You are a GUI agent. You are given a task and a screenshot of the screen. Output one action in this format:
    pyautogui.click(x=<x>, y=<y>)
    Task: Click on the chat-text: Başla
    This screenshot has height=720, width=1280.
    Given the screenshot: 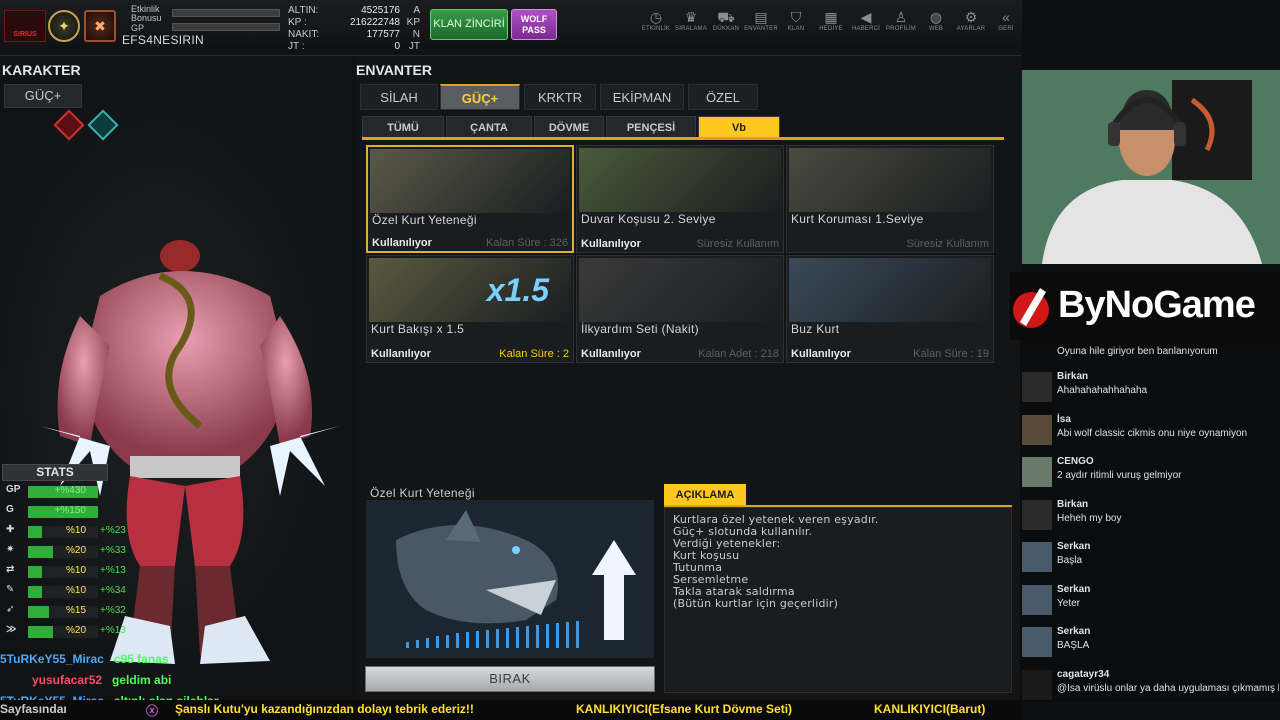 What is the action you would take?
    pyautogui.click(x=1070, y=560)
    